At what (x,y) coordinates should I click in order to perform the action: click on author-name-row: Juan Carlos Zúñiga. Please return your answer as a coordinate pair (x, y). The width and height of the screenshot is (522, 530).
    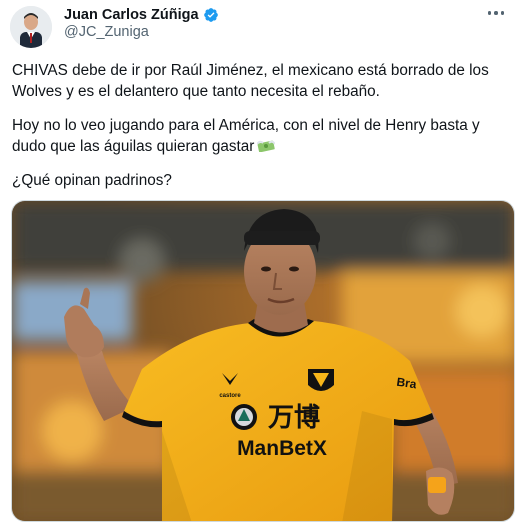
    Looking at the image, I should click on (141, 15).